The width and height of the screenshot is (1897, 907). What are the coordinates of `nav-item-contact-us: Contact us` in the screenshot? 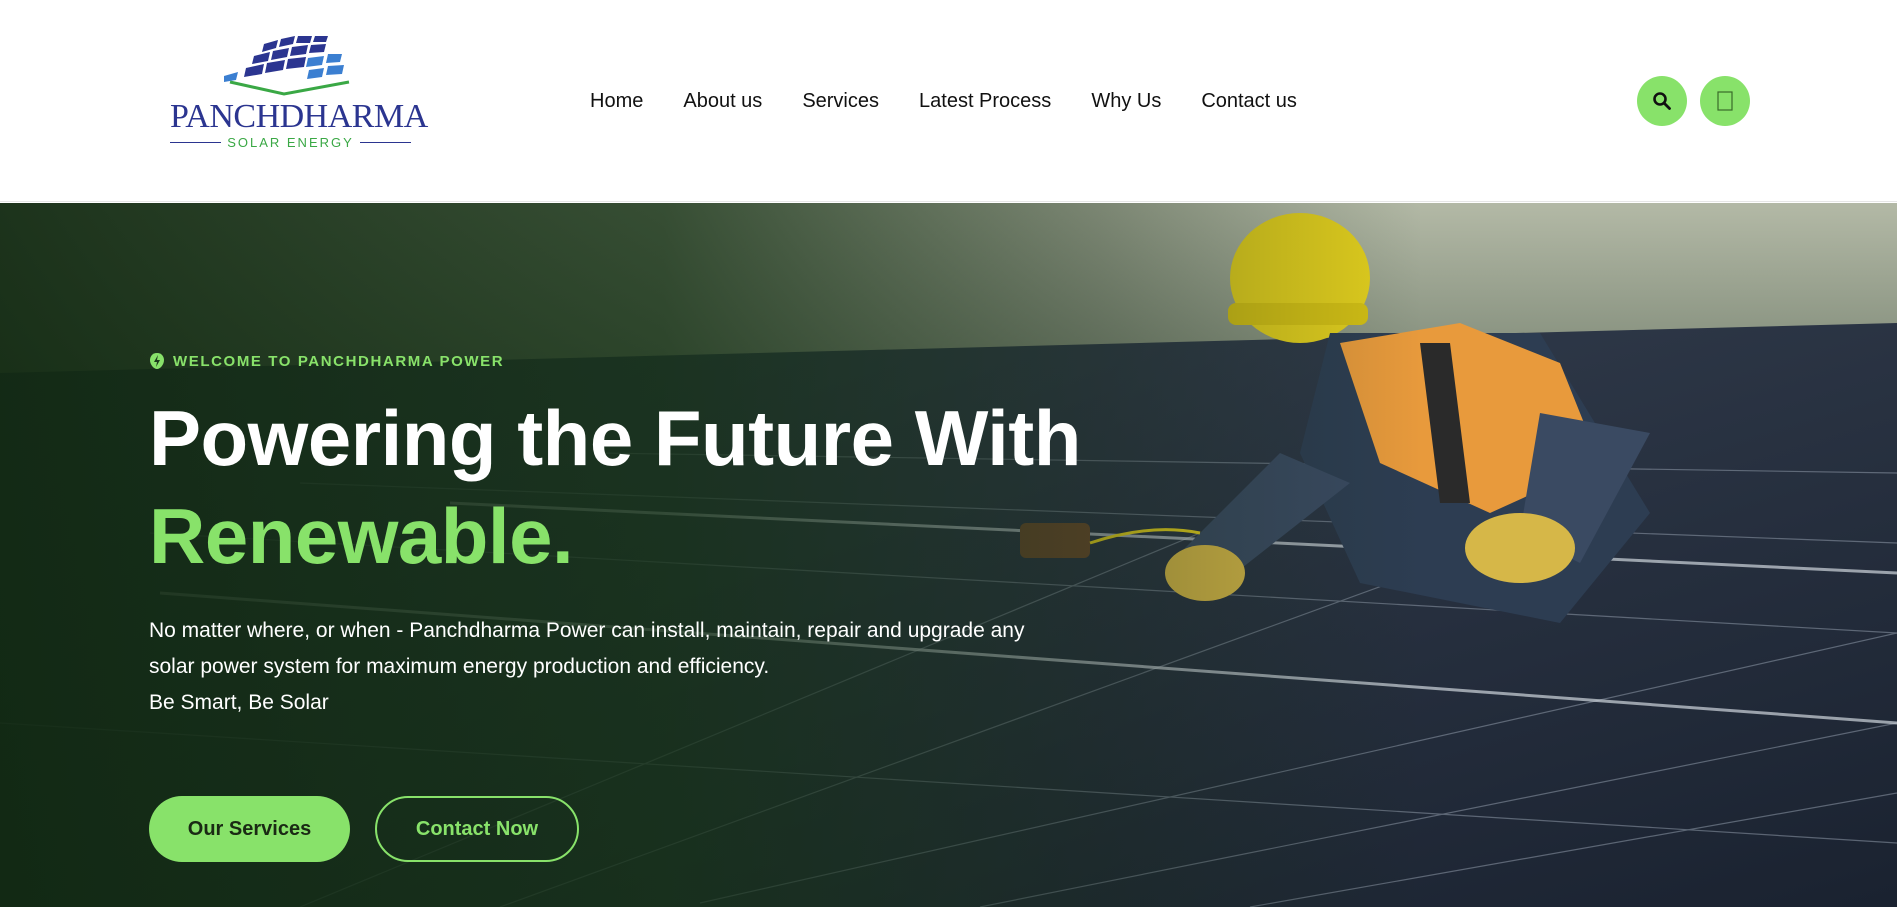 It's located at (1249, 101).